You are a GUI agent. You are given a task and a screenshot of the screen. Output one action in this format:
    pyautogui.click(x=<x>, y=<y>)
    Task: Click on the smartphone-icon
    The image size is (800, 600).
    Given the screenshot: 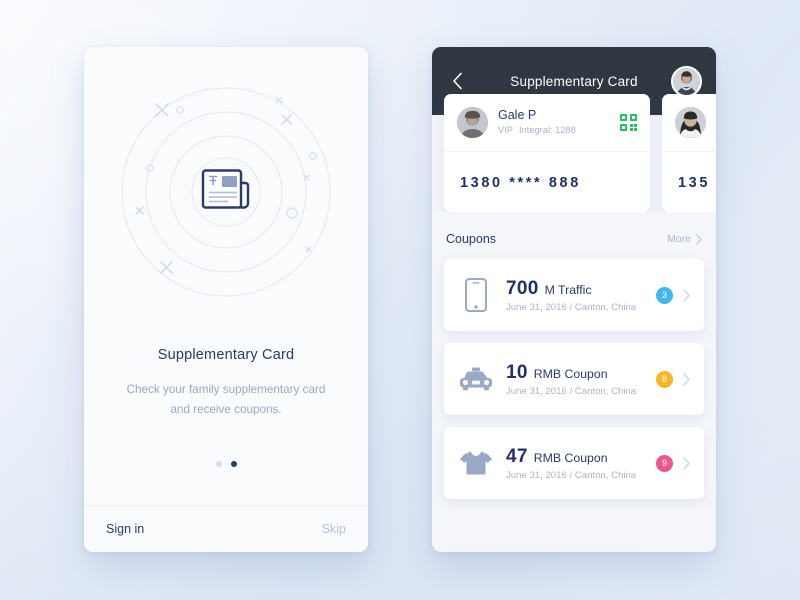 What is the action you would take?
    pyautogui.click(x=476, y=295)
    